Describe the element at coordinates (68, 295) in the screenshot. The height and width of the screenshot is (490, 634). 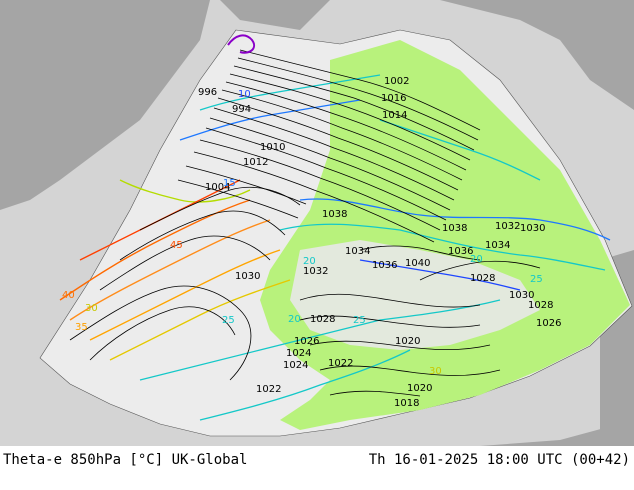
I see `map-label: 40` at that location.